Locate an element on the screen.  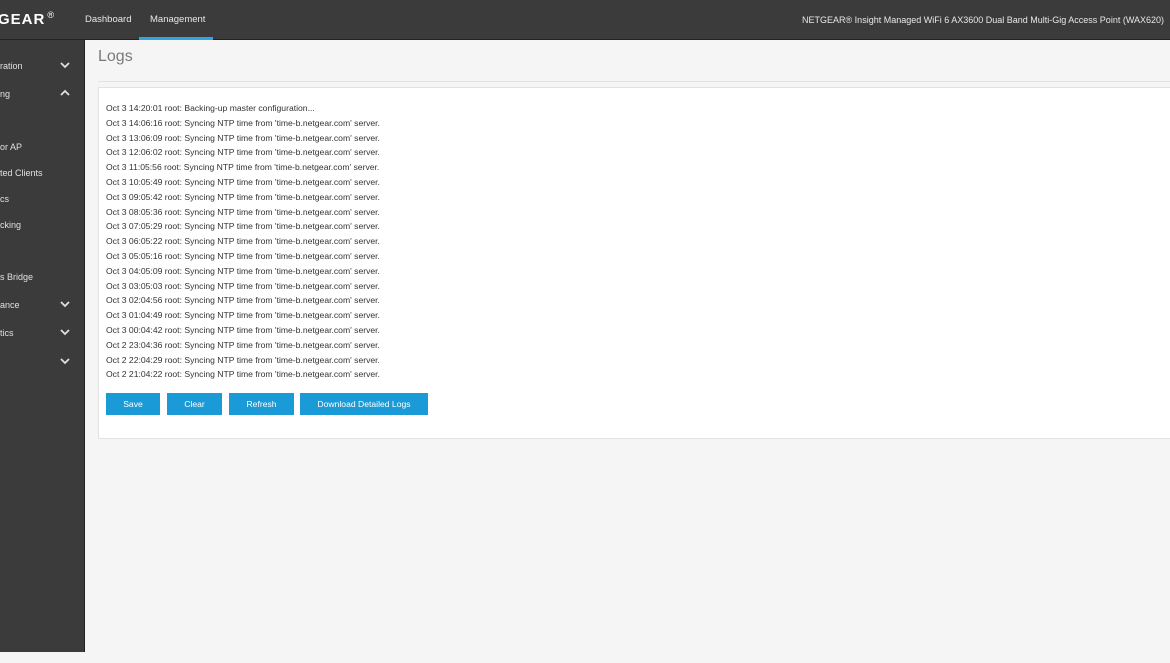
sidebar-item-label: tics is located at coordinates (7, 333).